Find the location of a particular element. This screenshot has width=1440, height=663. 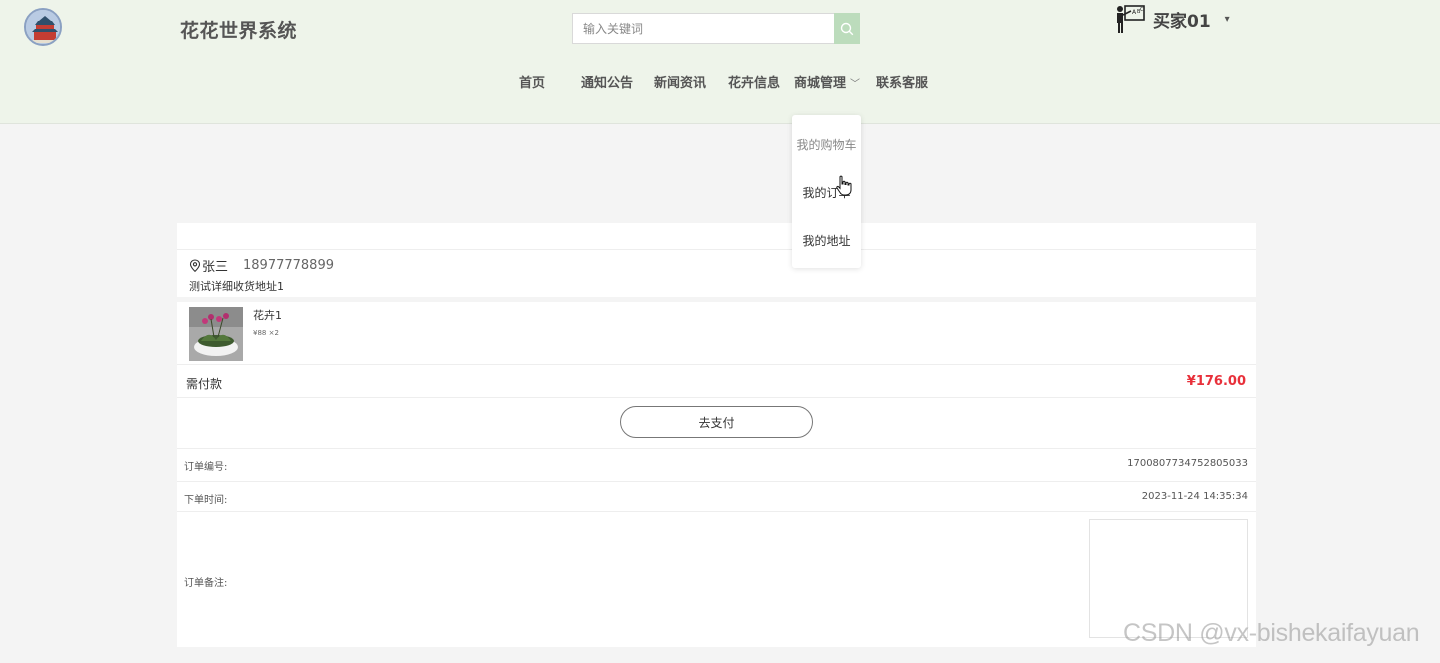

nav-item-news: 新闻资讯 is located at coordinates (680, 81).